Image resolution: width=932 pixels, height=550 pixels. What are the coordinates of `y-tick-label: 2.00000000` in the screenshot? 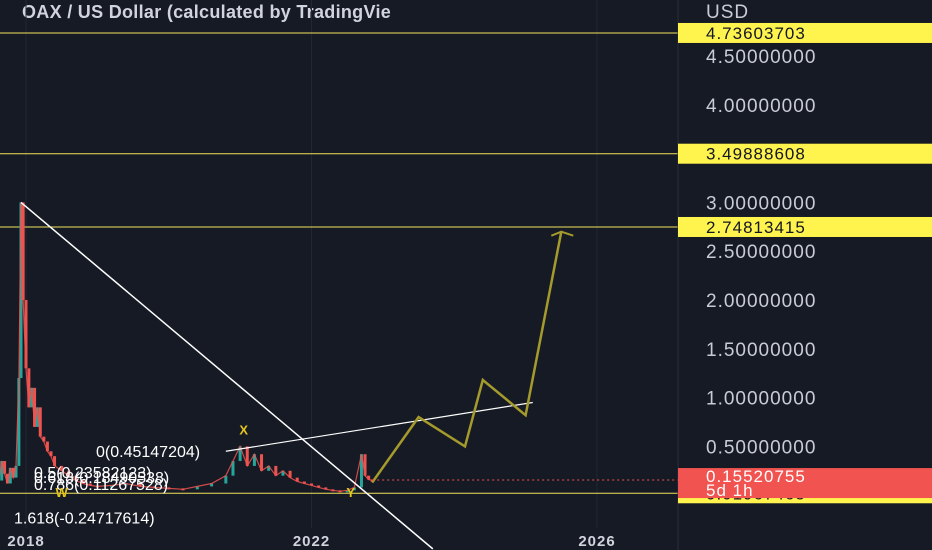 It's located at (761, 301).